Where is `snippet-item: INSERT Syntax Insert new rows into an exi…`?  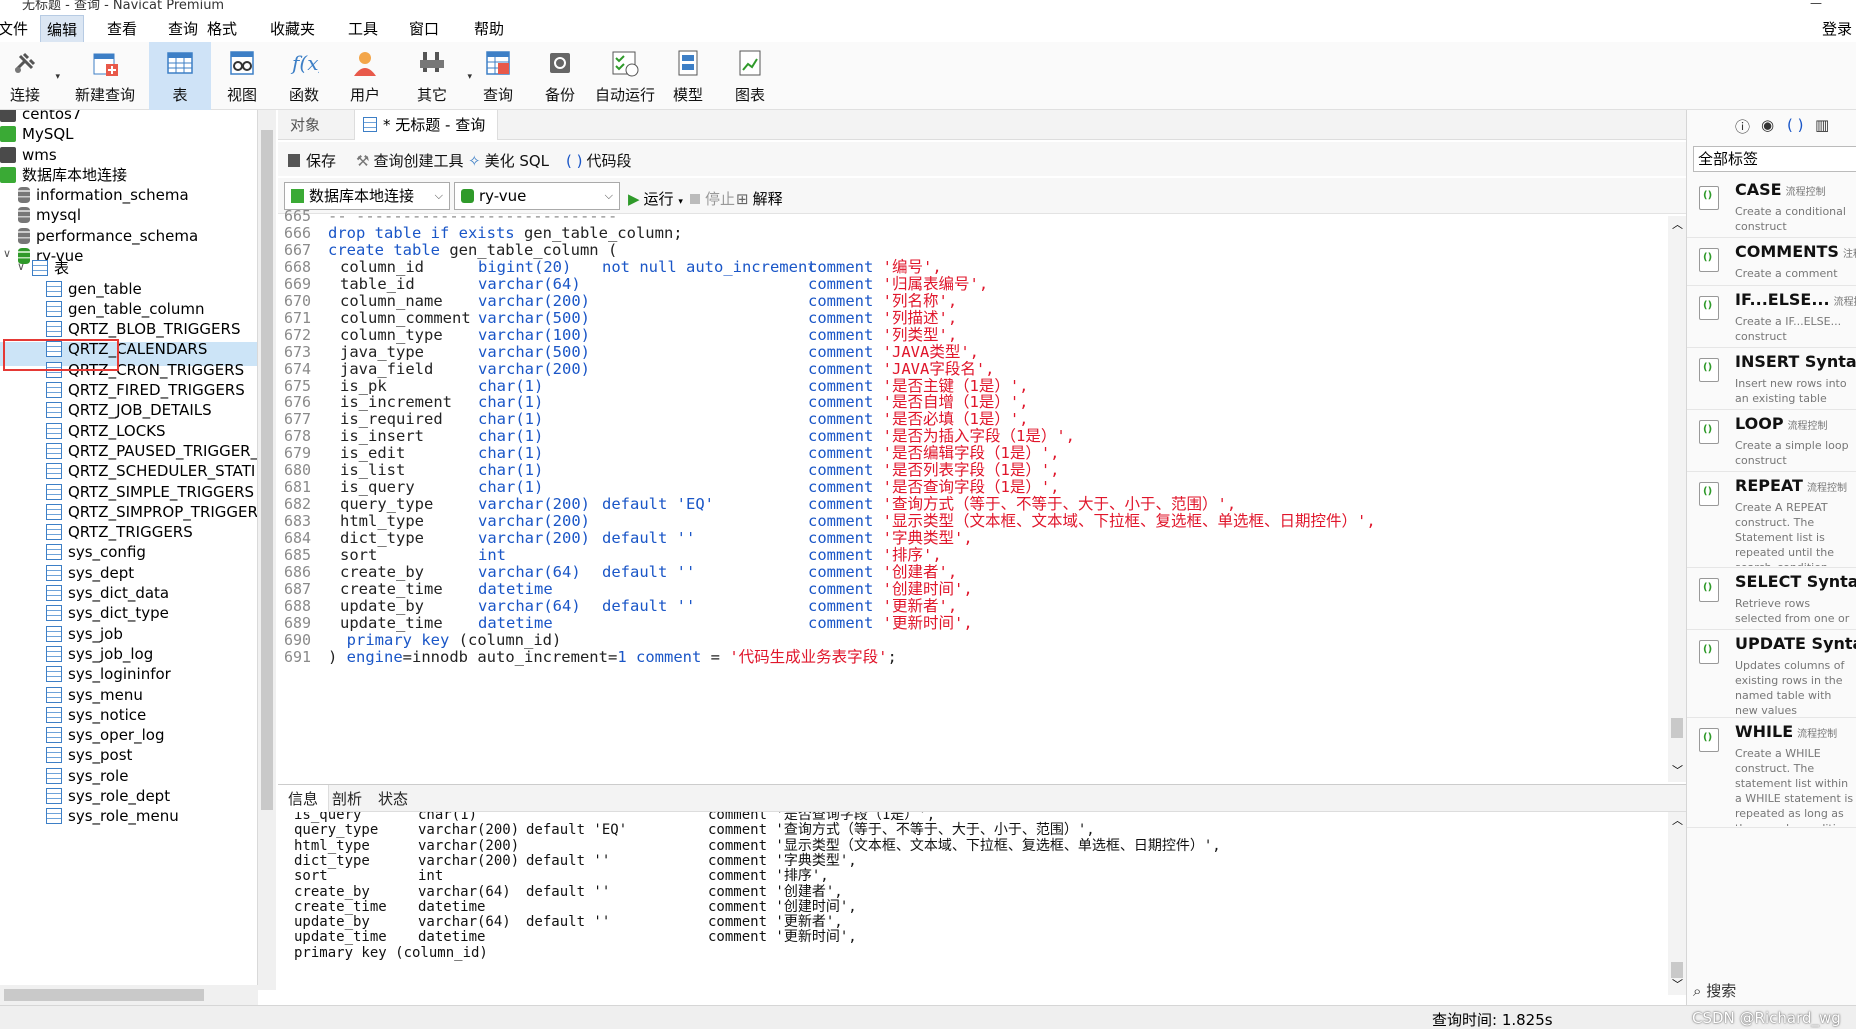 snippet-item: INSERT Syntax Insert new rows into an exi… is located at coordinates (1771, 379).